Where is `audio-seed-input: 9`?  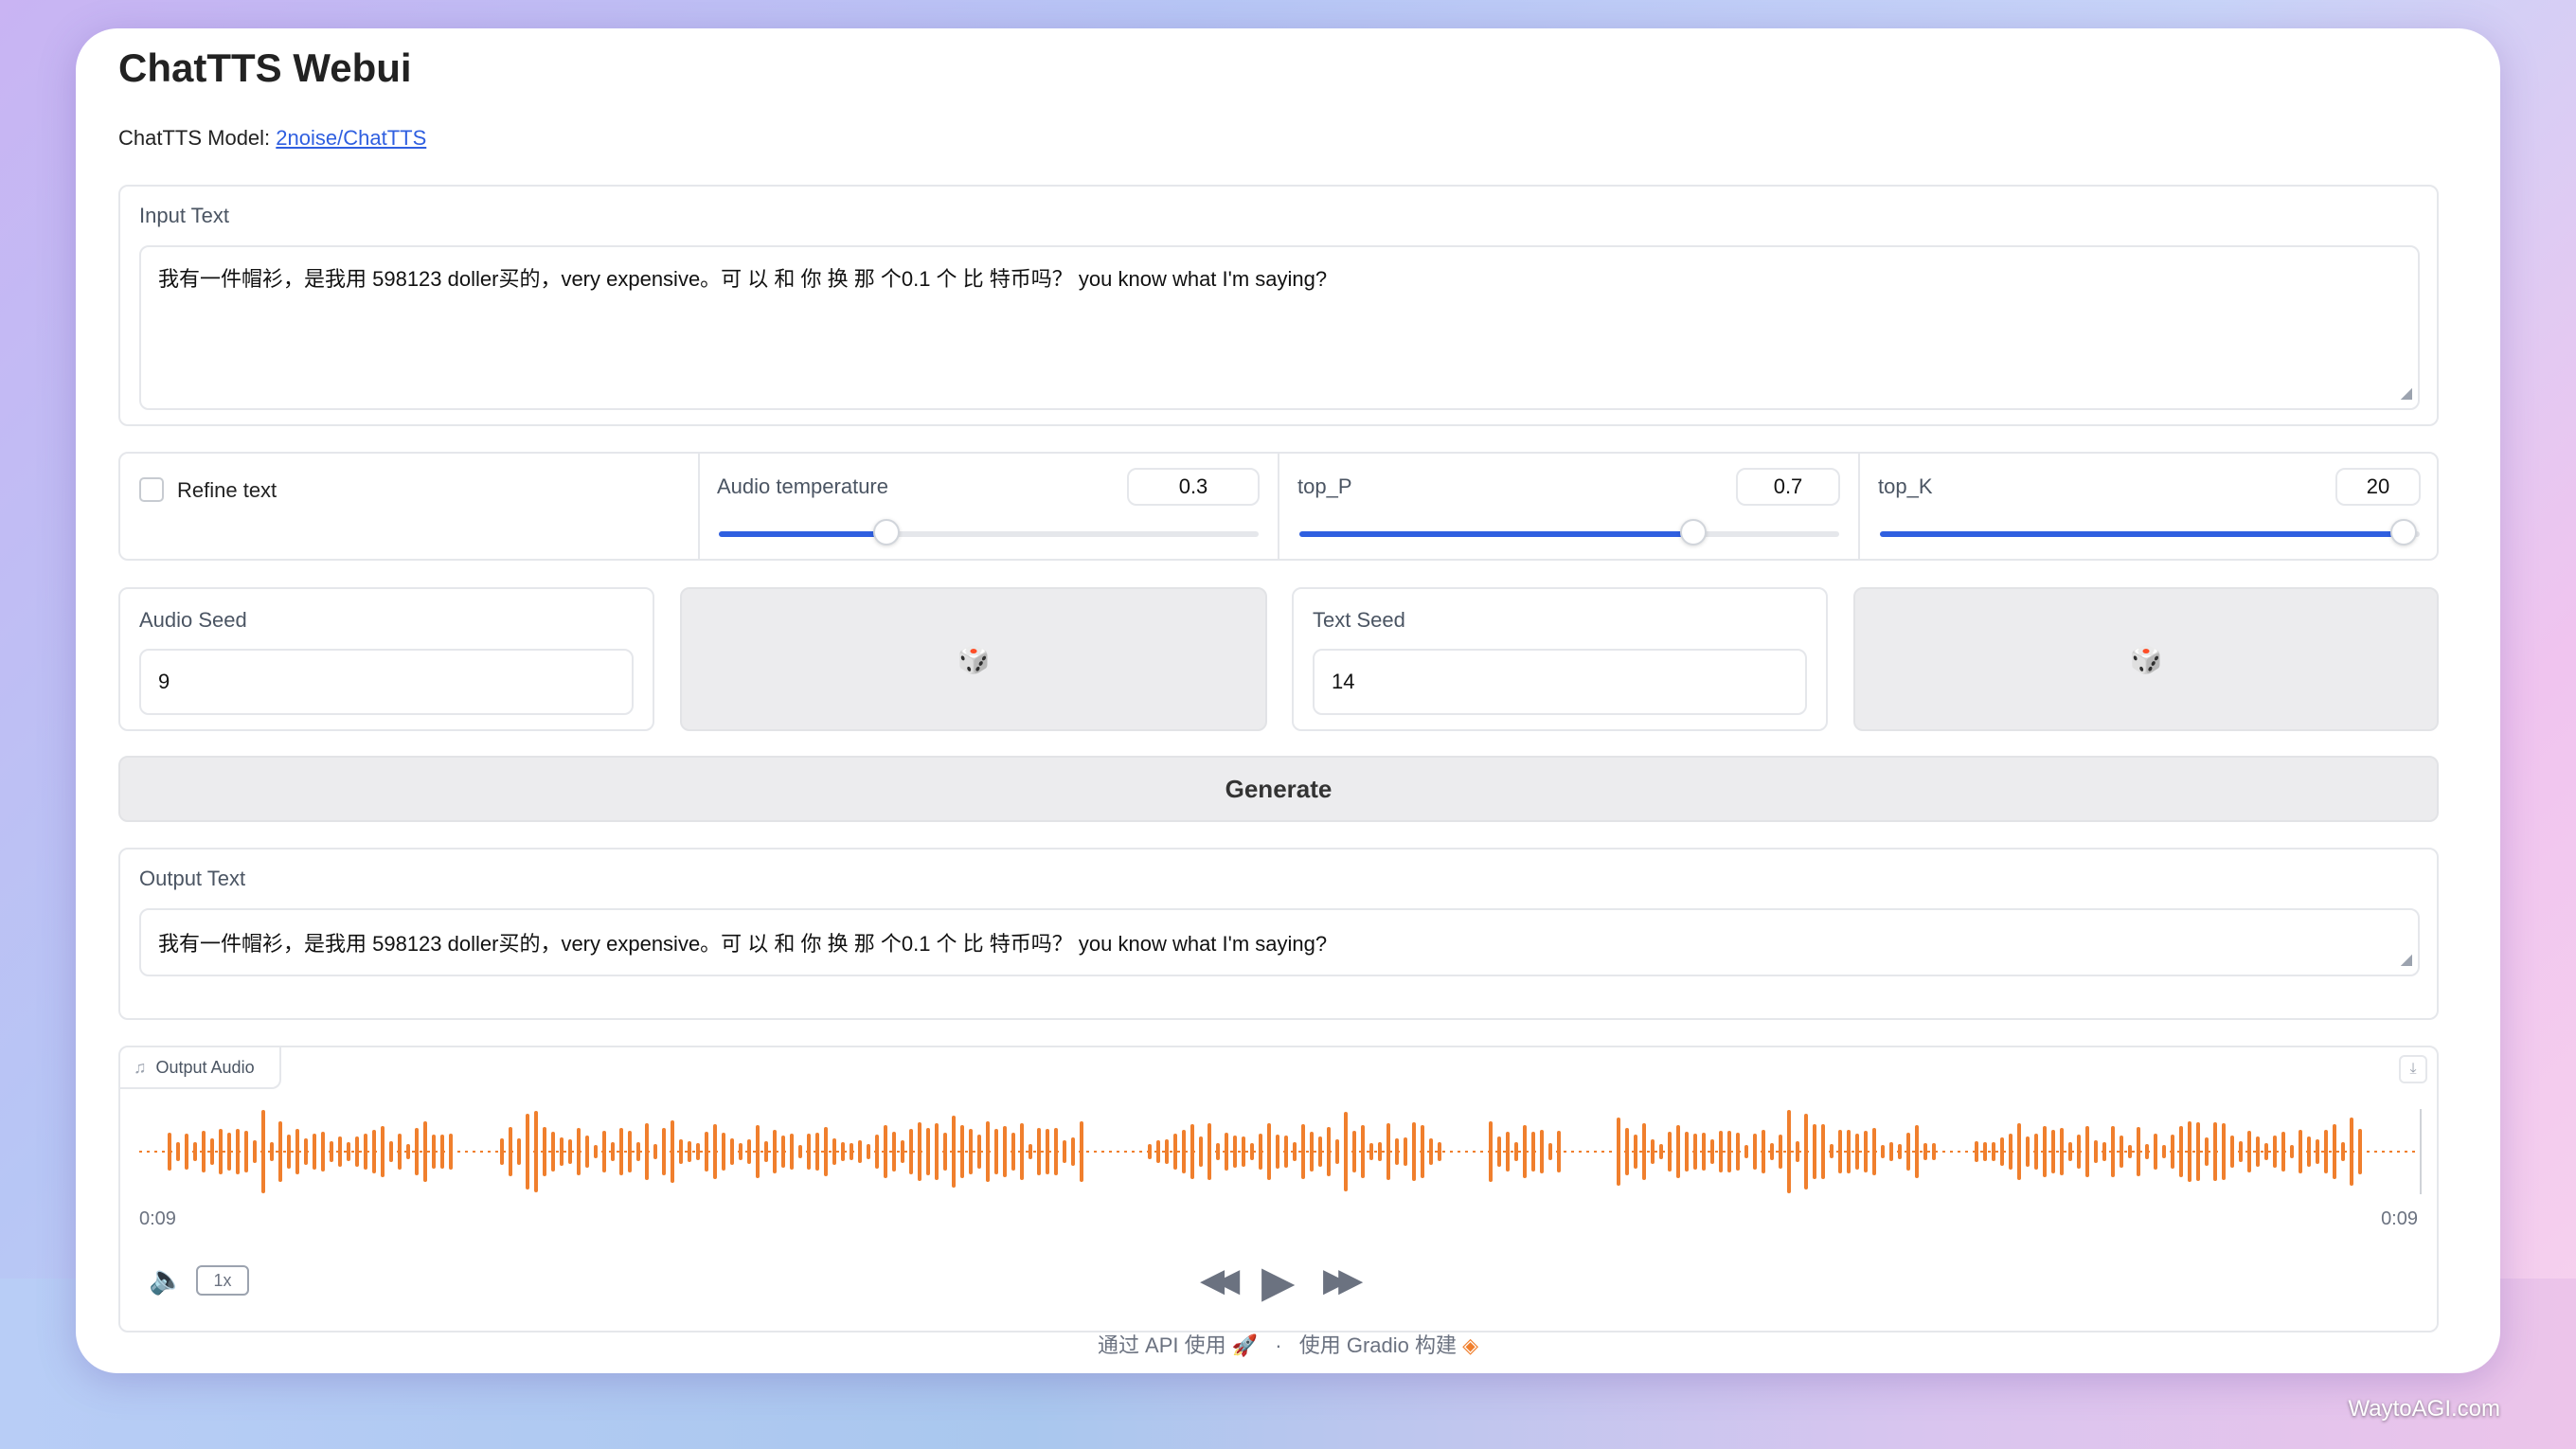 audio-seed-input: 9 is located at coordinates (386, 682).